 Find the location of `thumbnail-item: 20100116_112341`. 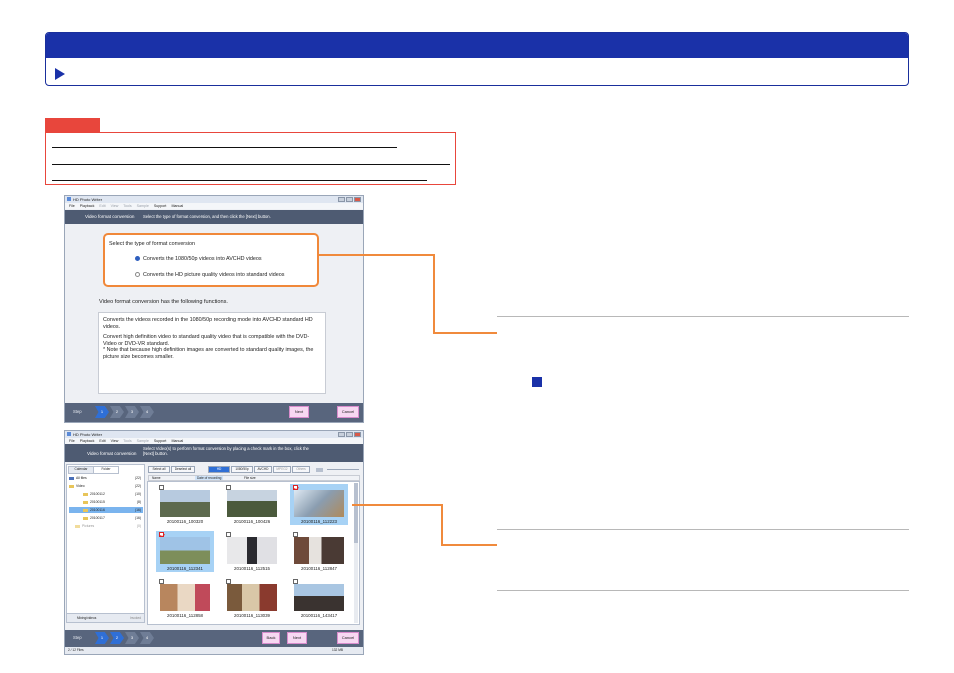

thumbnail-item: 20100116_112341 is located at coordinates (185, 551).